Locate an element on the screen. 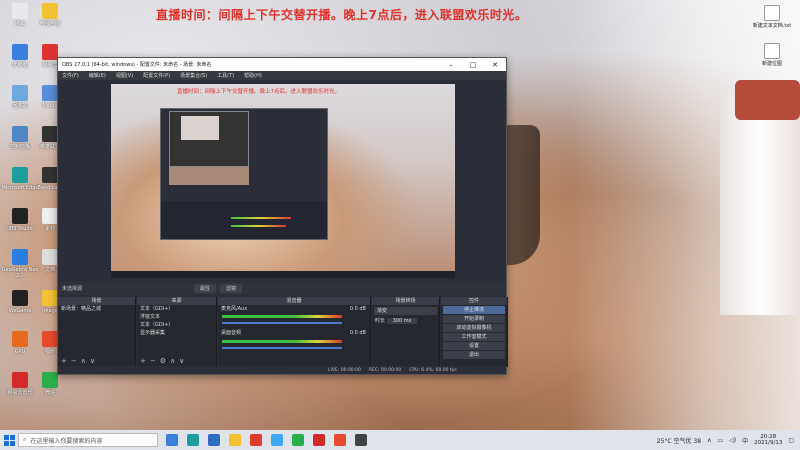 Image resolution: width=800 pixels, height=450 pixels. menu-file: 文件(F) is located at coordinates (70, 75).